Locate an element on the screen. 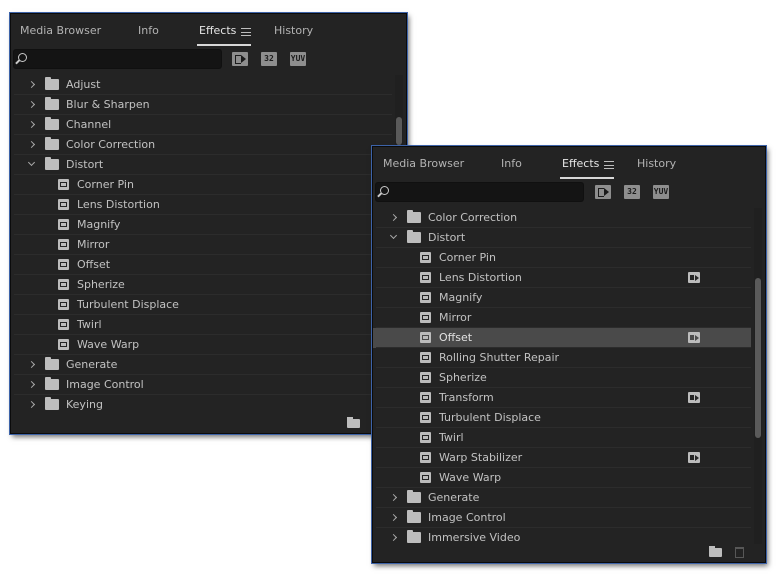 Image resolution: width=778 pixels, height=576 pixels. scrollbar is located at coordinates (758, 376).